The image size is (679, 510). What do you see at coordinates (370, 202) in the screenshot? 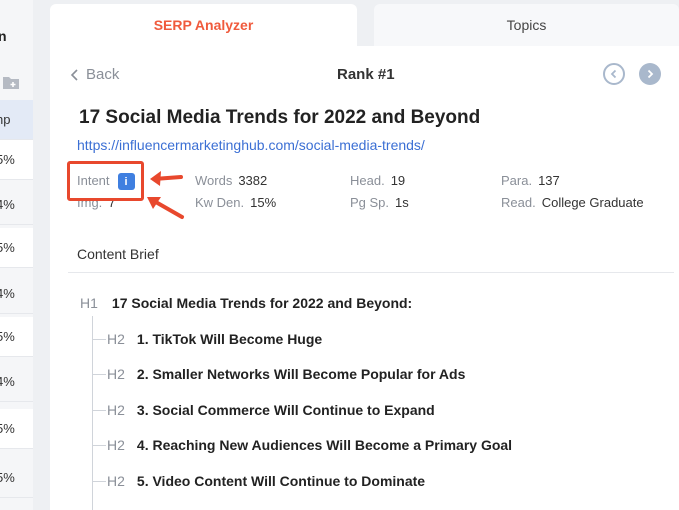
I see `pgsp-label: Pg Sp.` at bounding box center [370, 202].